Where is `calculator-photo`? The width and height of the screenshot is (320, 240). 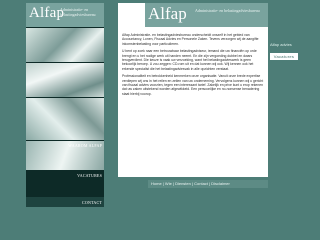
calculator-photo is located at coordinates (65, 45).